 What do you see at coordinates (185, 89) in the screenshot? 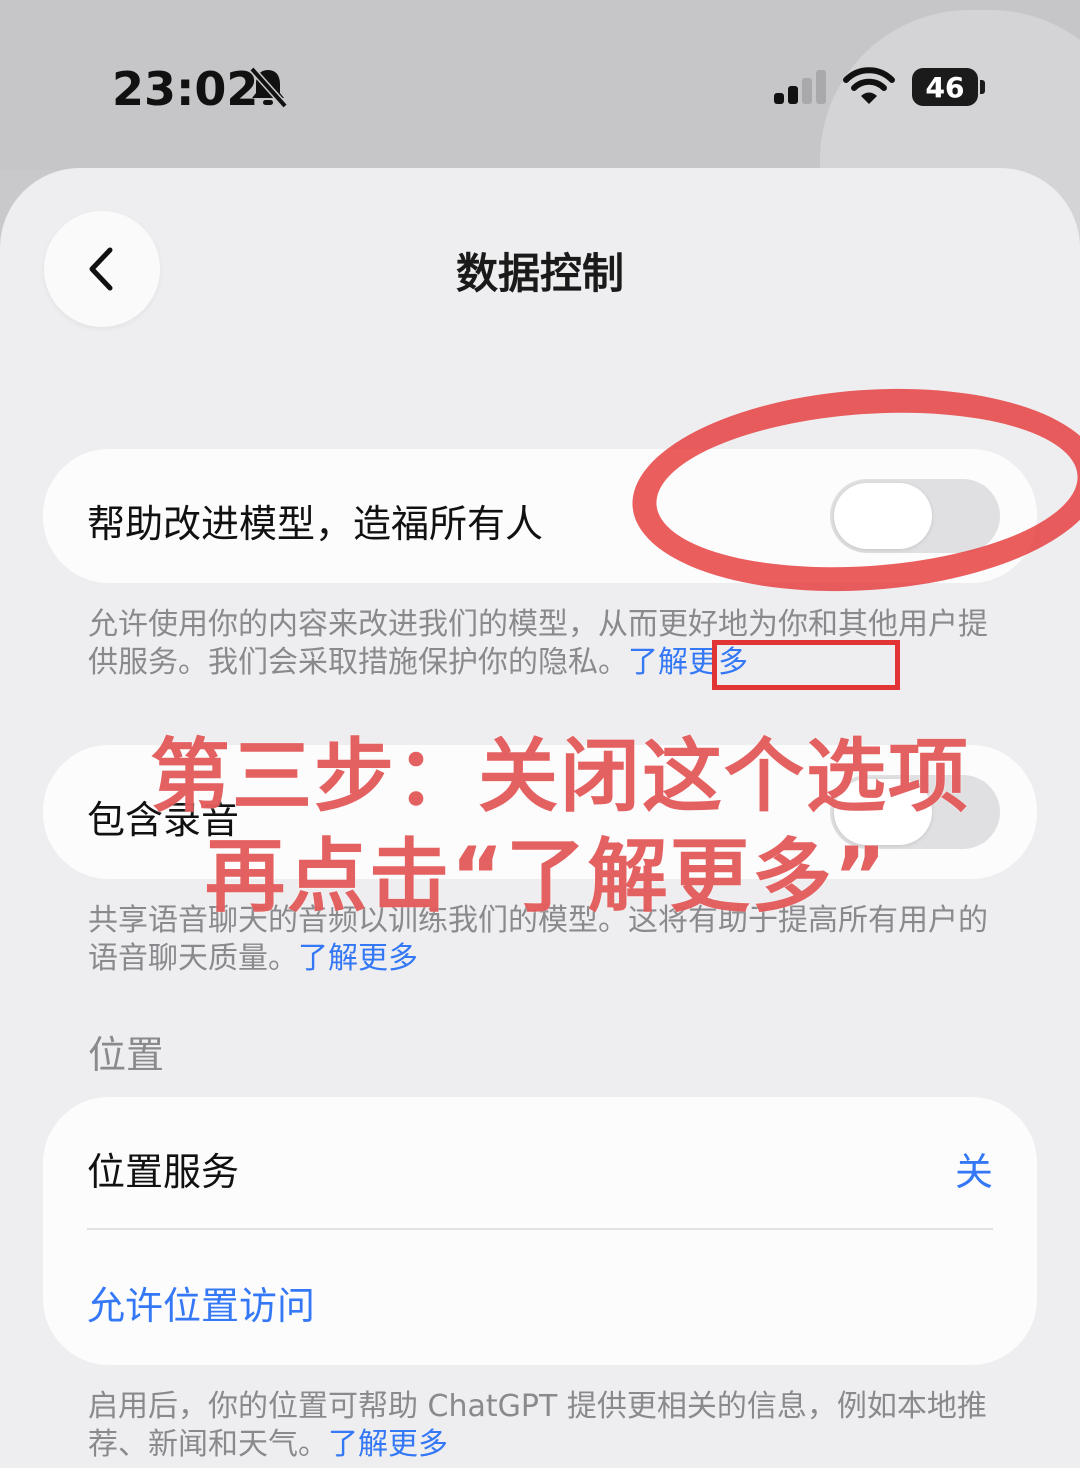
I see `status-time: 23:02` at bounding box center [185, 89].